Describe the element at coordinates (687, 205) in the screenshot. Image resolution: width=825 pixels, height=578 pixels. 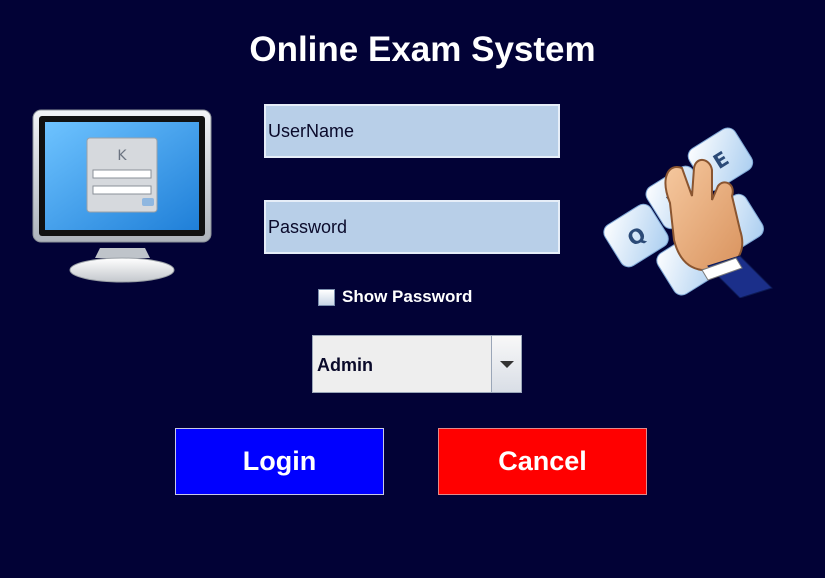
I see `keyboard-hand-illustration: Q W E` at that location.